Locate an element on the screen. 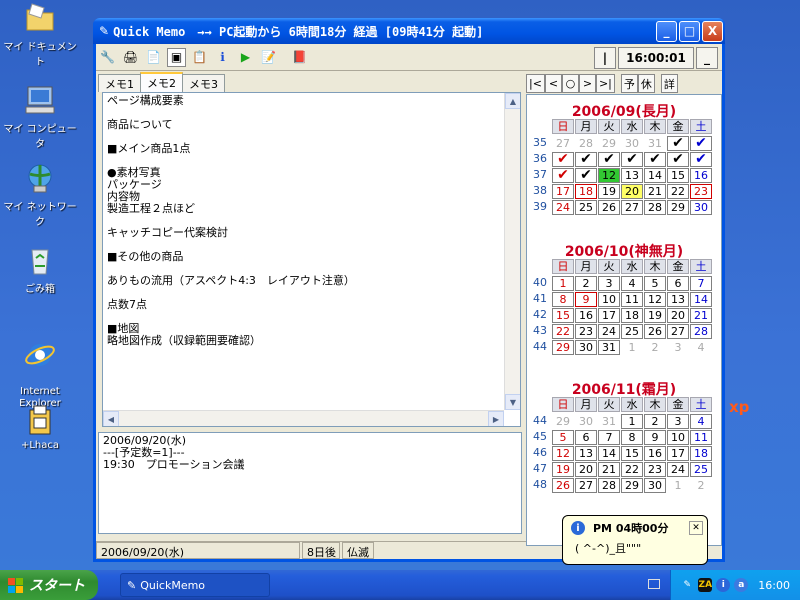  scroll-left-icon: ◀ is located at coordinates (111, 418).